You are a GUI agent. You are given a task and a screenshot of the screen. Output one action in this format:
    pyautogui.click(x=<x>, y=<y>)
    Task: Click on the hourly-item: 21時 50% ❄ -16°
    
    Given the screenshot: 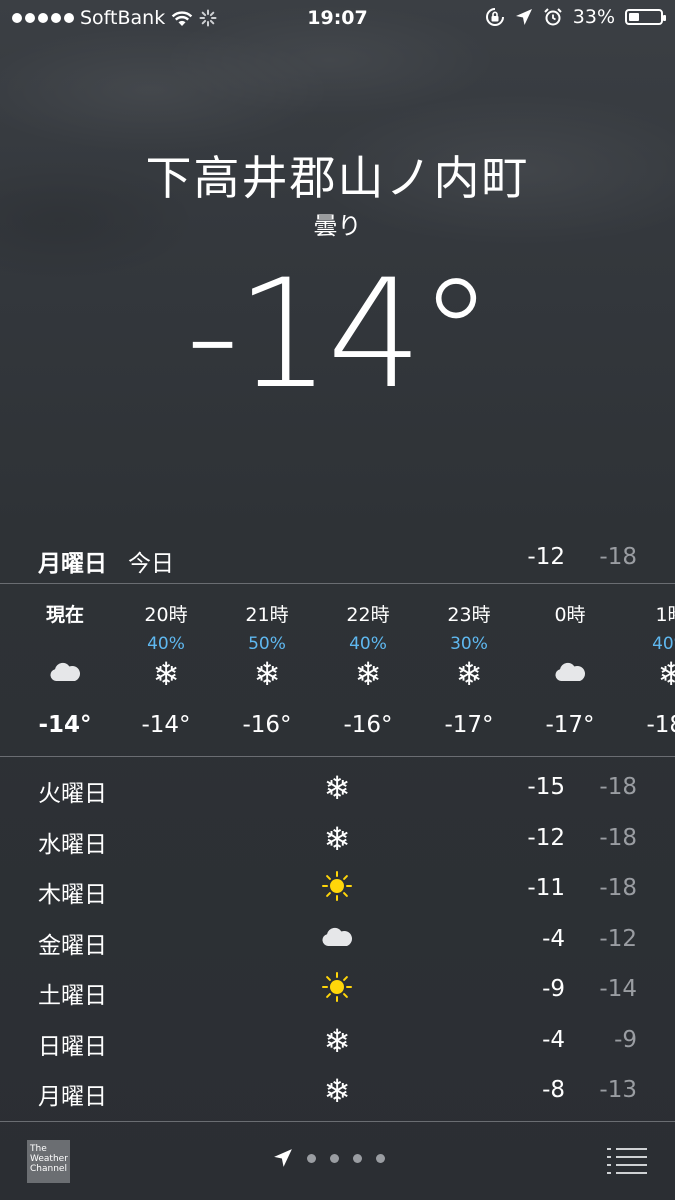 What is the action you would take?
    pyautogui.click(x=267, y=670)
    